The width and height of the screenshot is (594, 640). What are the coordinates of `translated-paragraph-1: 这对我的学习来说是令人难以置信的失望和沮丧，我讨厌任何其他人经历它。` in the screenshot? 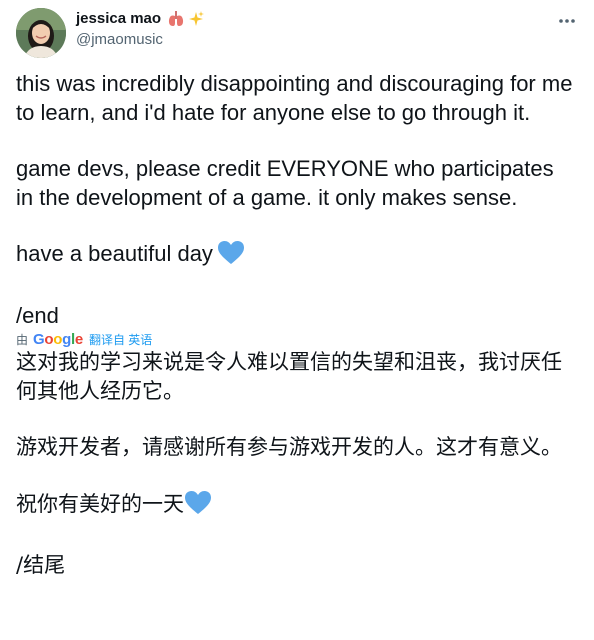 It's located at (289, 376).